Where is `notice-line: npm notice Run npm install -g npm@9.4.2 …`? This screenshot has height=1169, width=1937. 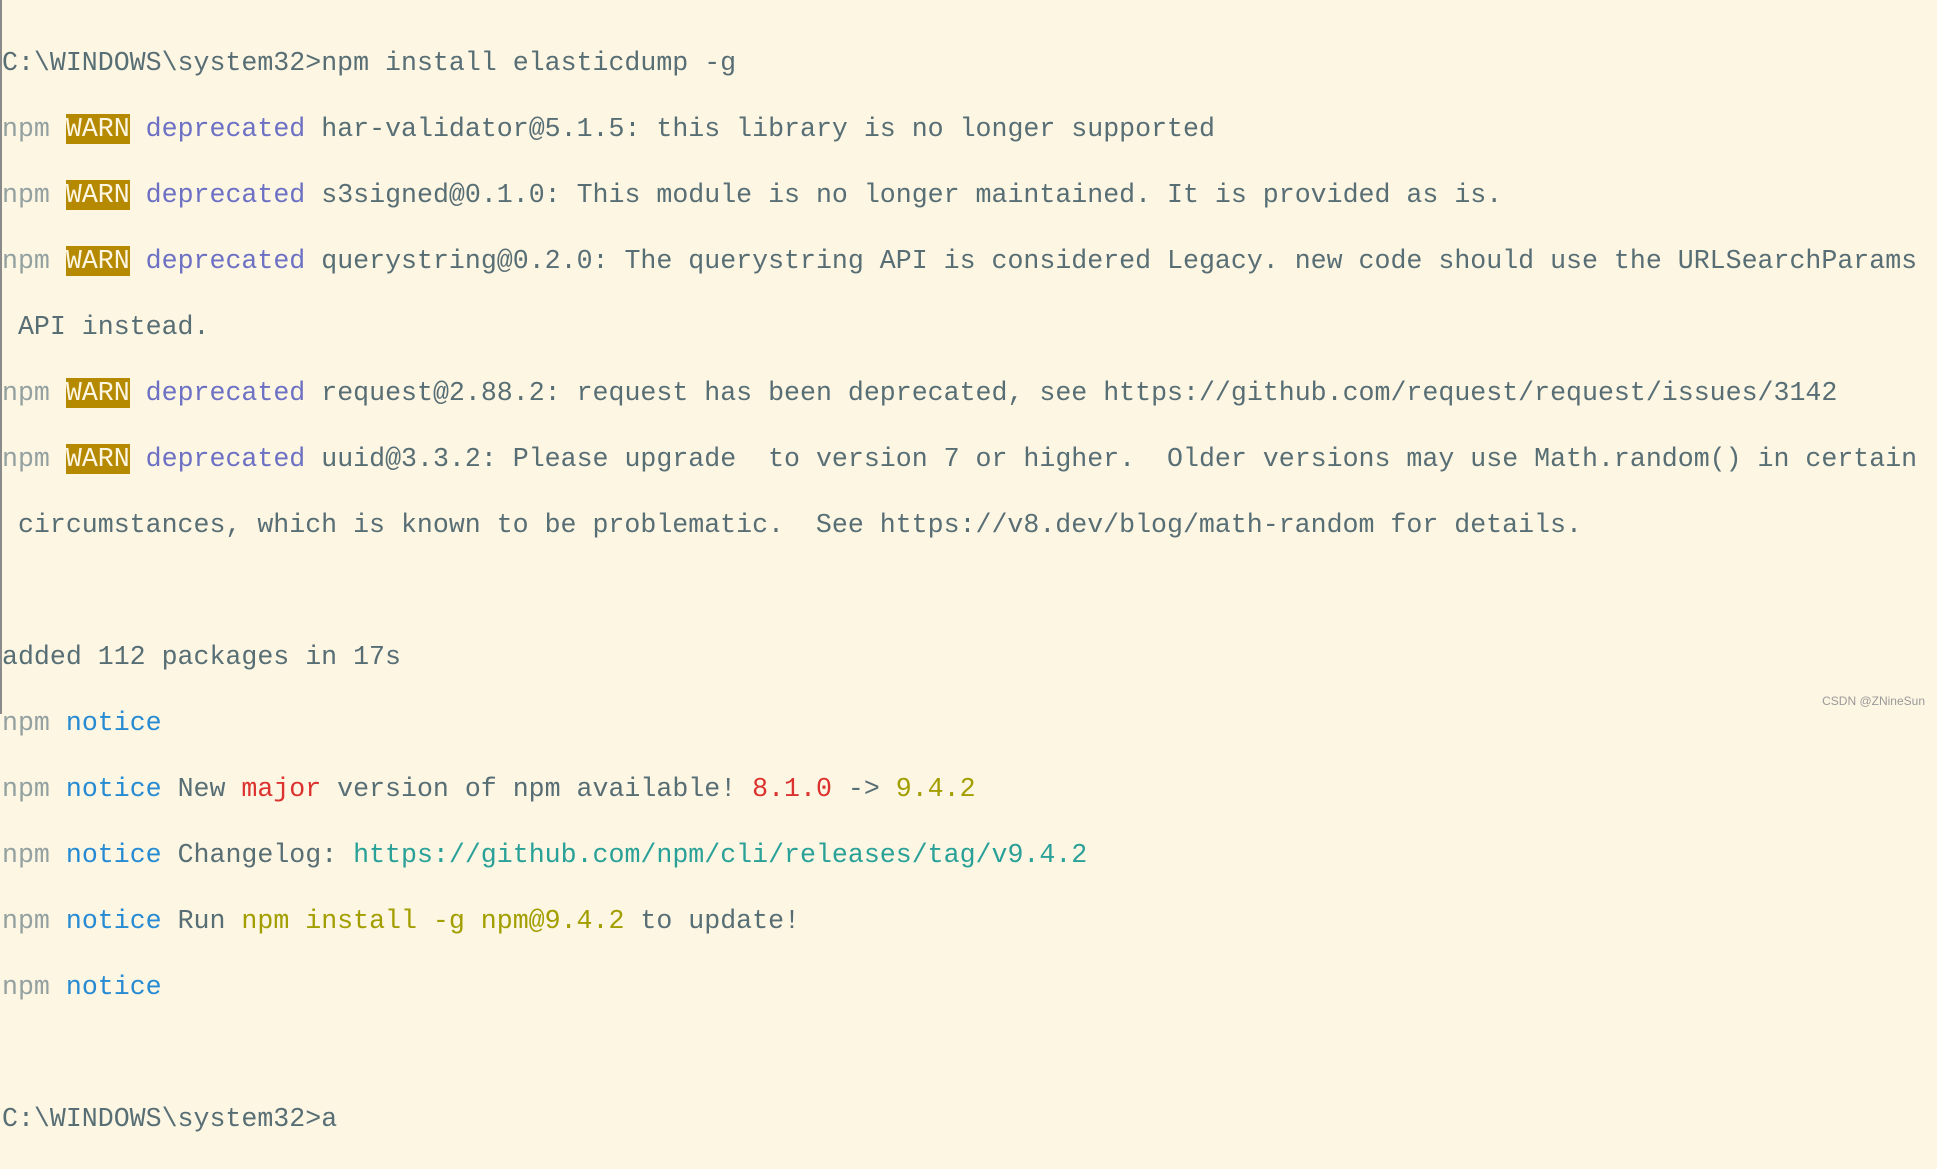 notice-line: npm notice Run npm install -g npm@9.4.2 … is located at coordinates (959, 921).